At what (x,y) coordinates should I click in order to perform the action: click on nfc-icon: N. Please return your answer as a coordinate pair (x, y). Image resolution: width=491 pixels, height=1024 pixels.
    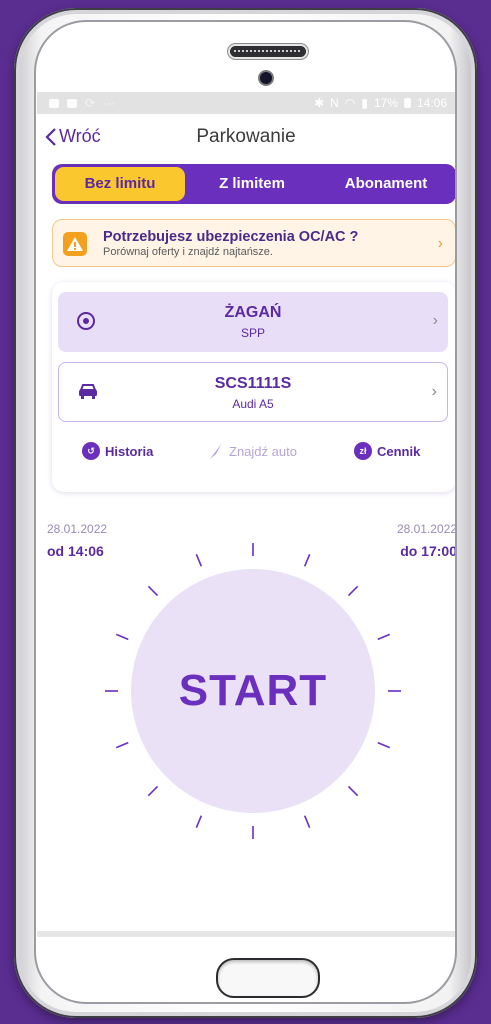
    Looking at the image, I should click on (334, 103).